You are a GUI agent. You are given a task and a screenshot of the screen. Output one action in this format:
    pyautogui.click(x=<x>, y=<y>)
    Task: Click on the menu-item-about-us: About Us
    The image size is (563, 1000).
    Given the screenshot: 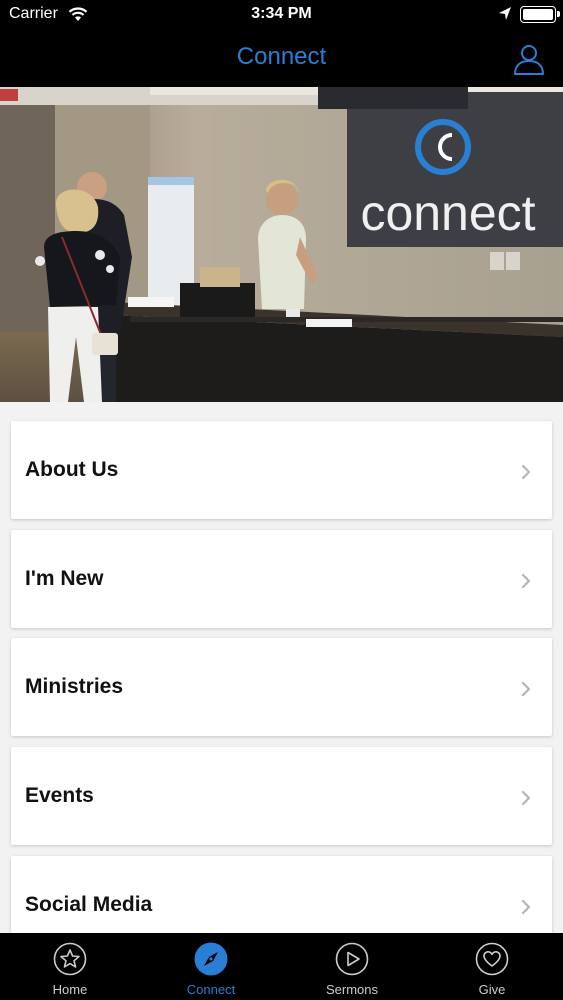 What is the action you would take?
    pyautogui.click(x=281, y=470)
    